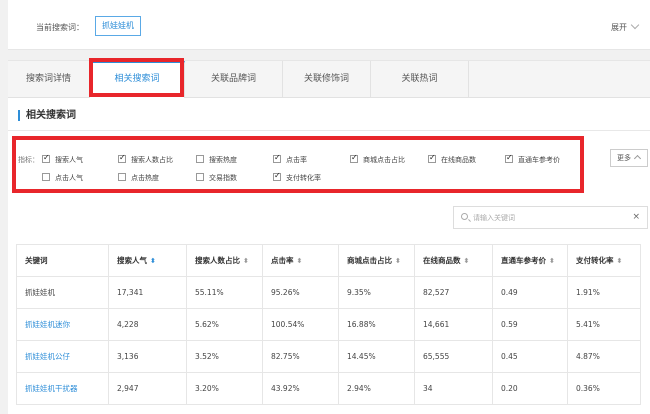 This screenshot has width=650, height=414. I want to click on indicator-checkbox-online-products: 在线商品数, so click(452, 159).